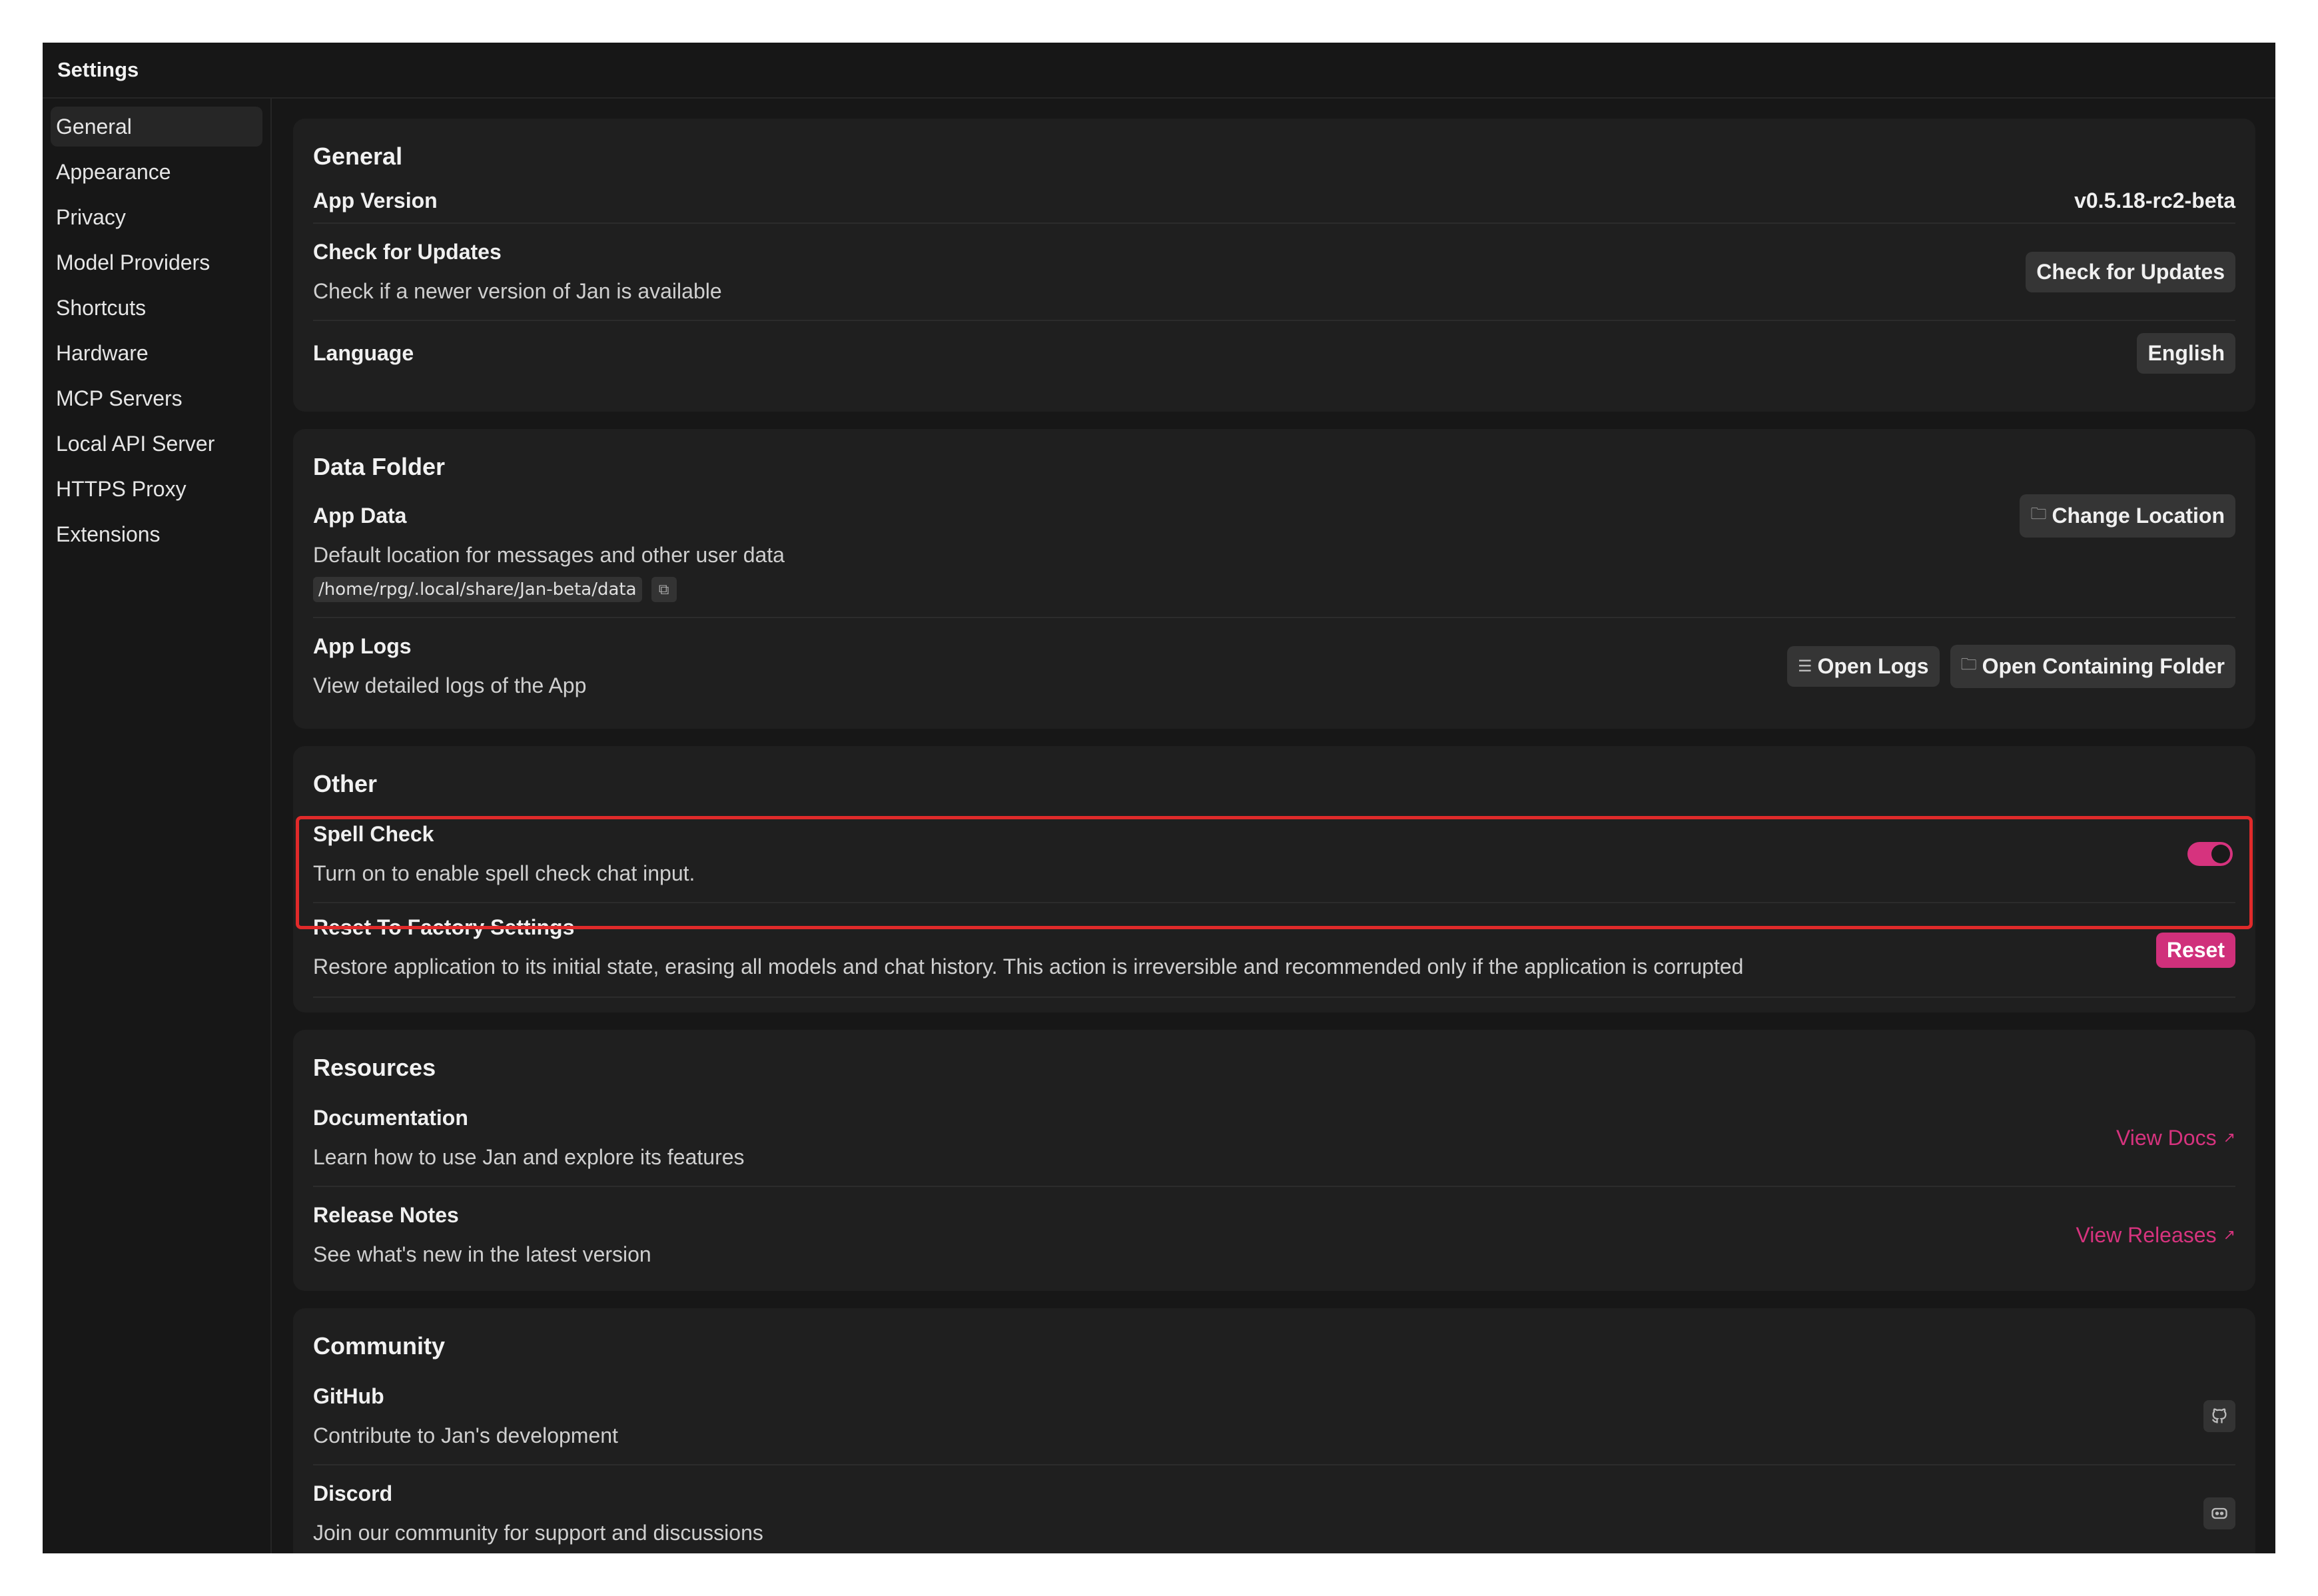  Describe the element at coordinates (375, 200) in the screenshot. I see `app-version-label: App Version` at that location.